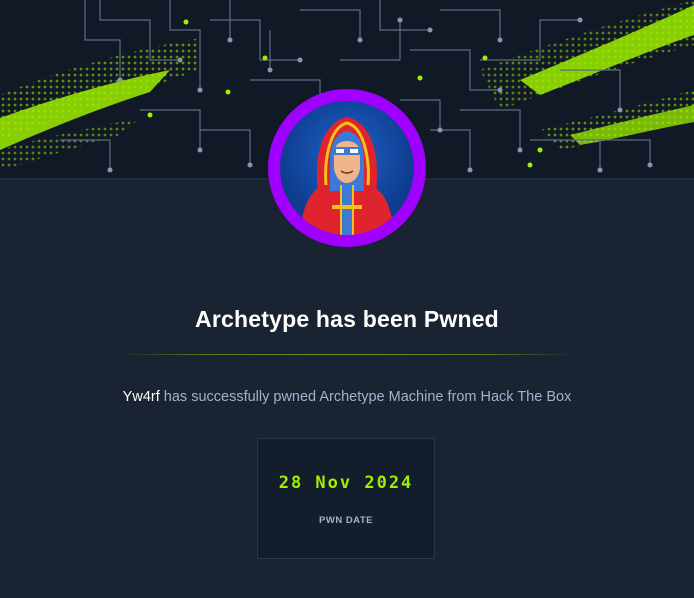  I want to click on hooded-figure-avatar-icon, so click(347, 168).